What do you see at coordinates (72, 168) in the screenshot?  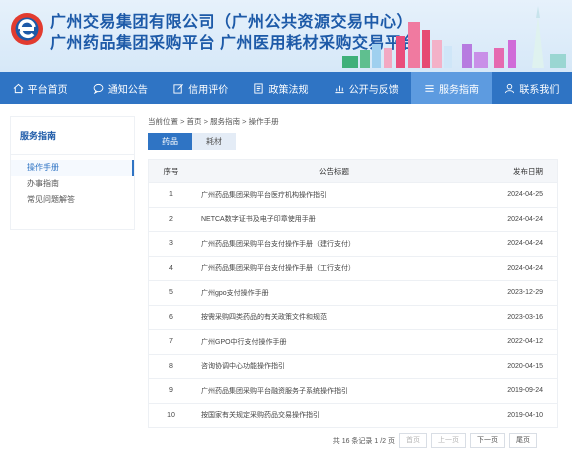 I see `sidebar-item-manual: 操作手册` at bounding box center [72, 168].